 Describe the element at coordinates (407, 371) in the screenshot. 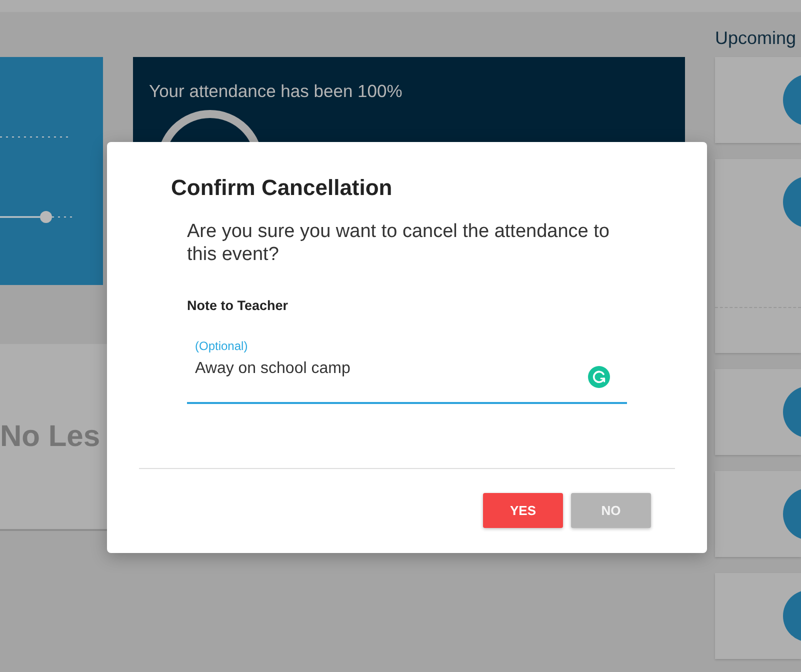

I see `note-input-field: (Optional) Away on school camp` at that location.